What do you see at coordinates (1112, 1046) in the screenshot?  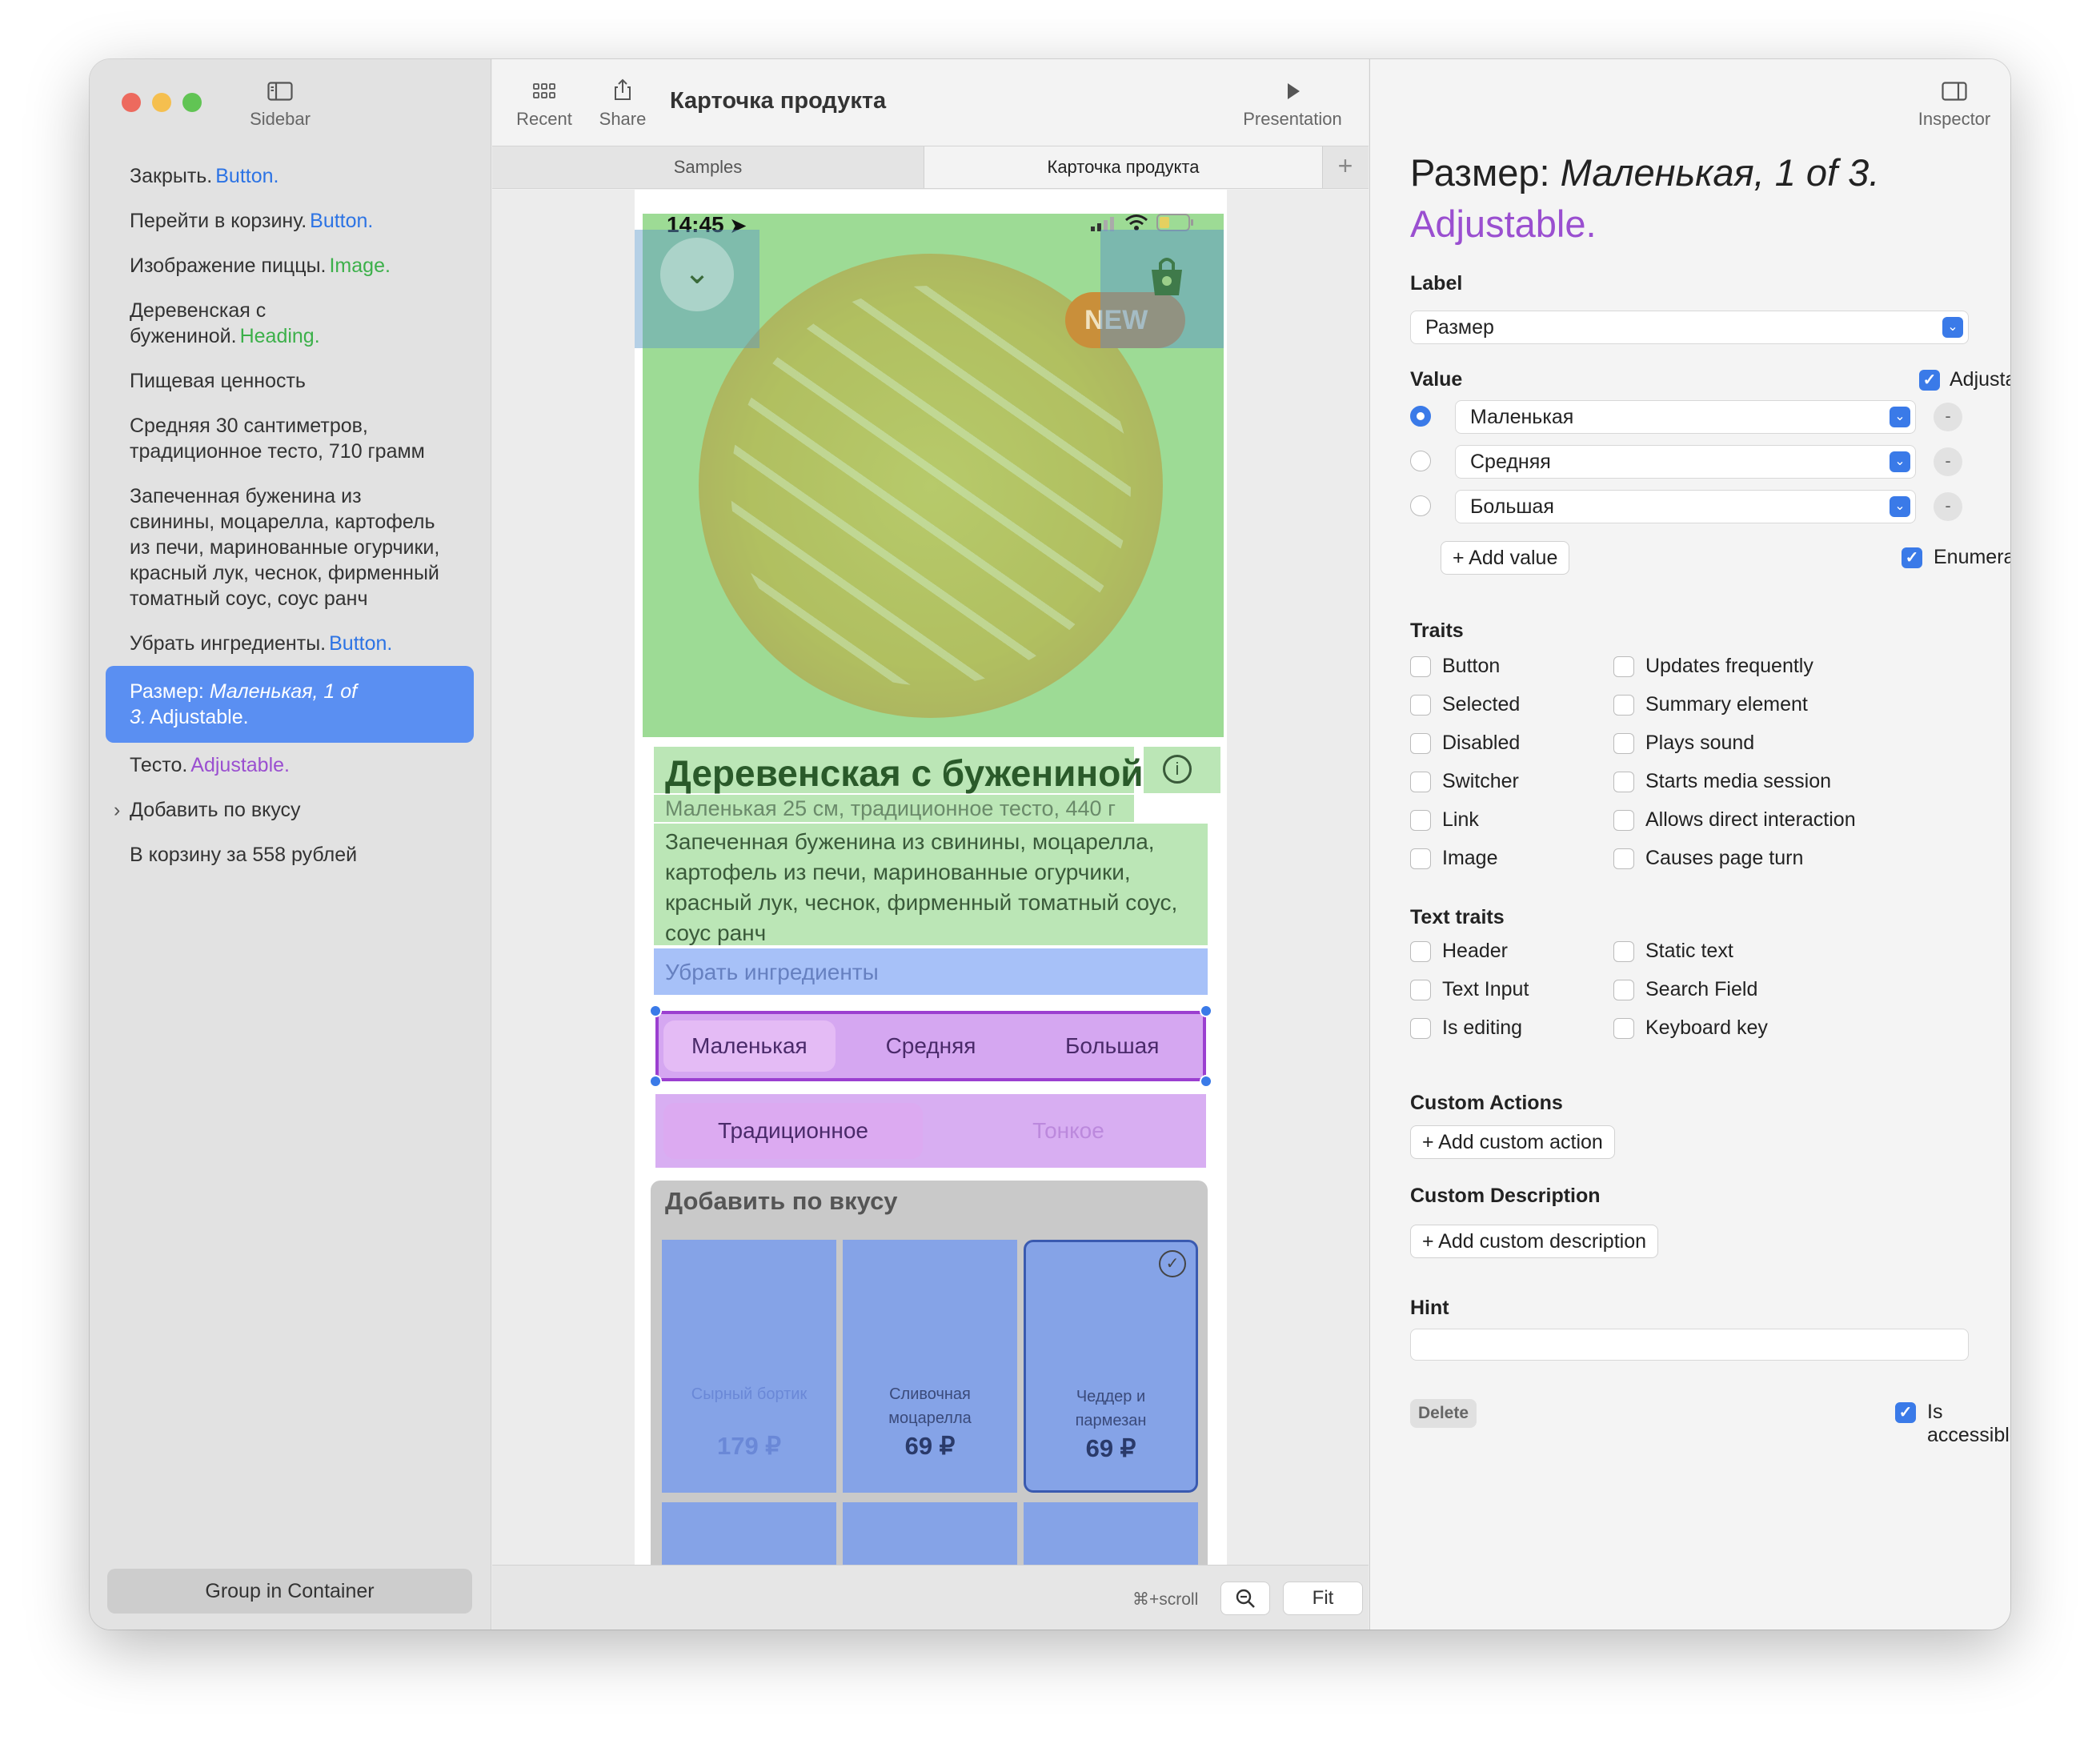 I see `size-option-large: Большая` at bounding box center [1112, 1046].